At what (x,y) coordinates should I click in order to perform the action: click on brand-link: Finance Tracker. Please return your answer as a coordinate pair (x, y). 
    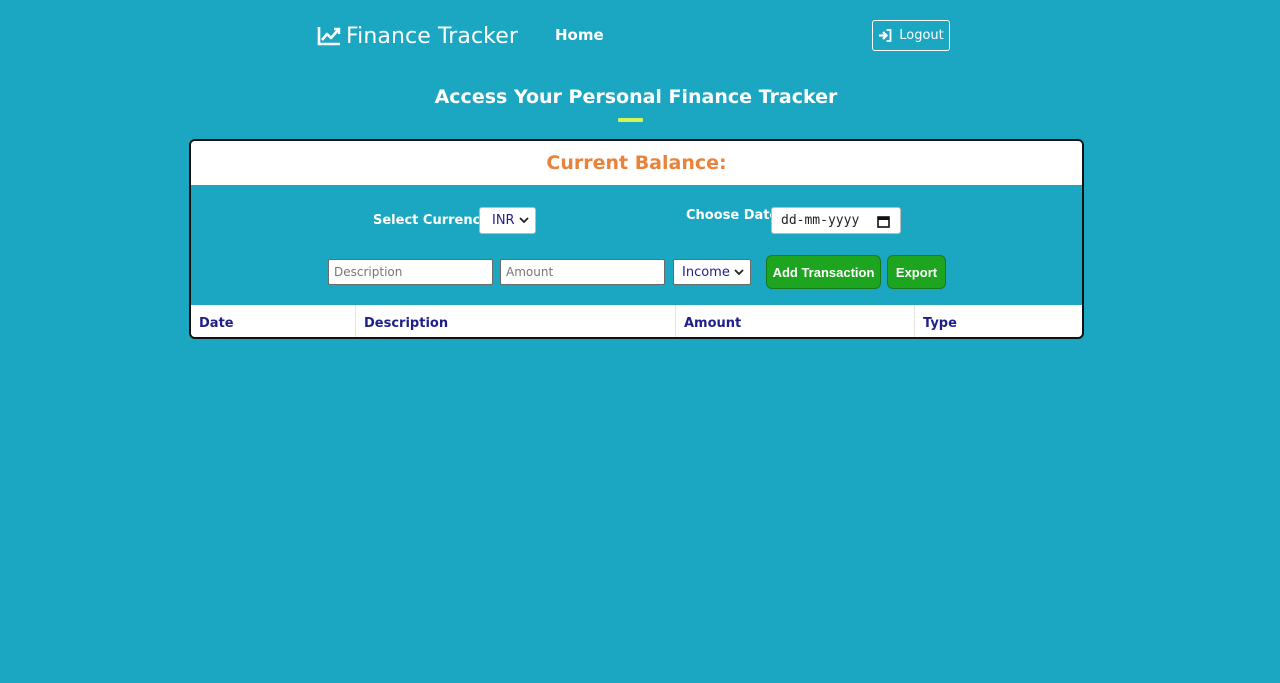
    Looking at the image, I should click on (417, 36).